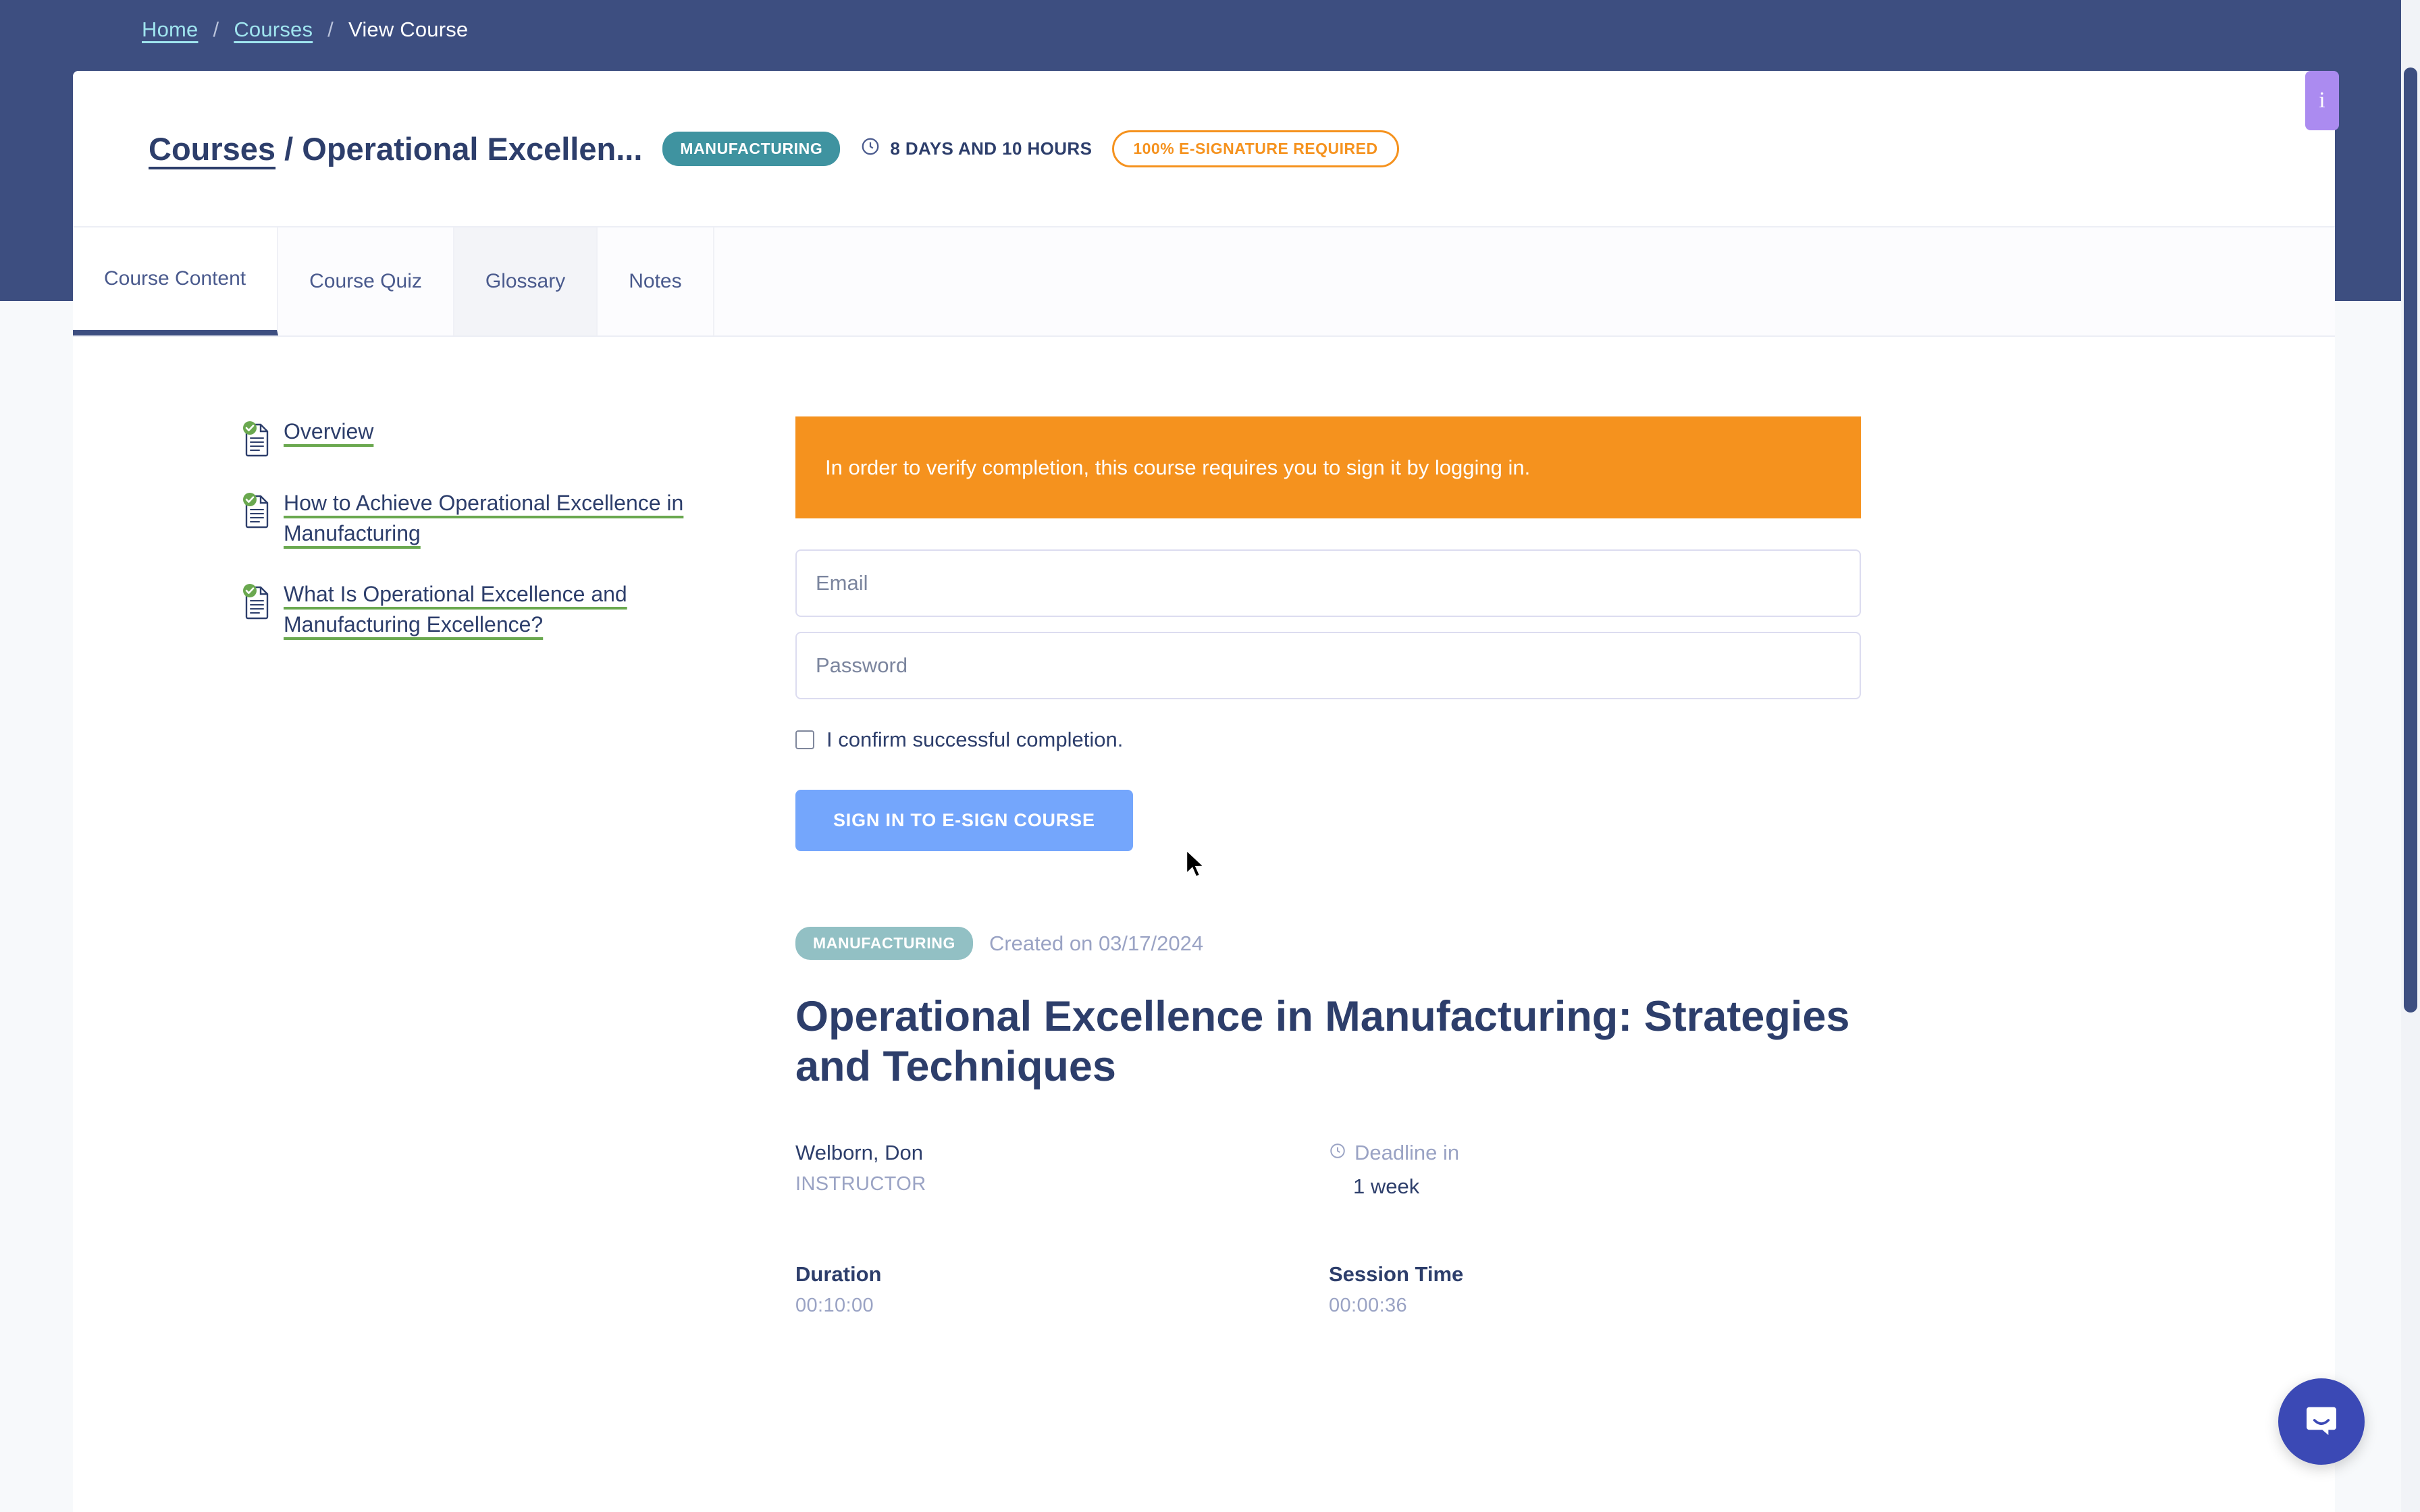 Image resolution: width=2420 pixels, height=1512 pixels. Describe the element at coordinates (804, 740) in the screenshot. I see `confirm-completion-checkbox` at that location.